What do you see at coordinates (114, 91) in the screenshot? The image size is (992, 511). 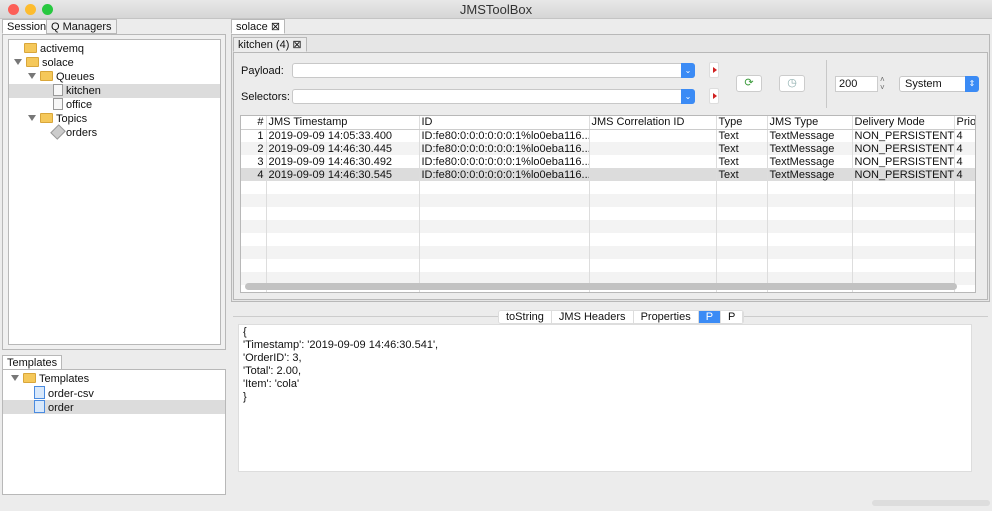 I see `tree-item-kitchen: kitchen` at bounding box center [114, 91].